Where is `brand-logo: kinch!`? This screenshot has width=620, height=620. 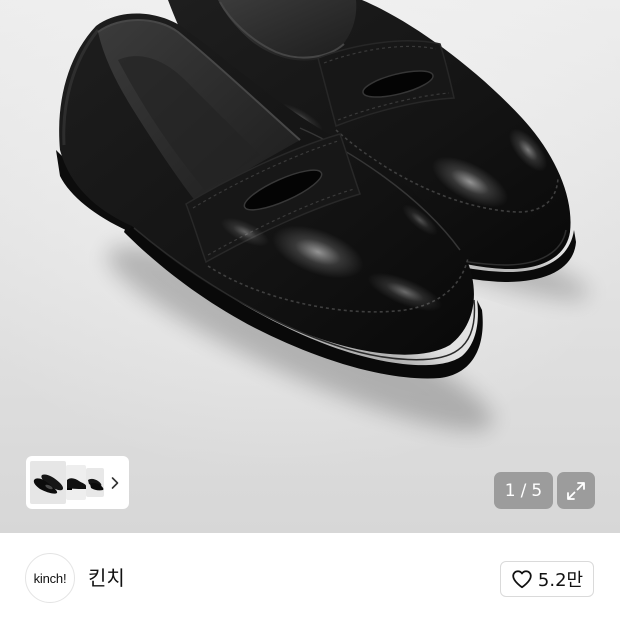 brand-logo: kinch! is located at coordinates (50, 578).